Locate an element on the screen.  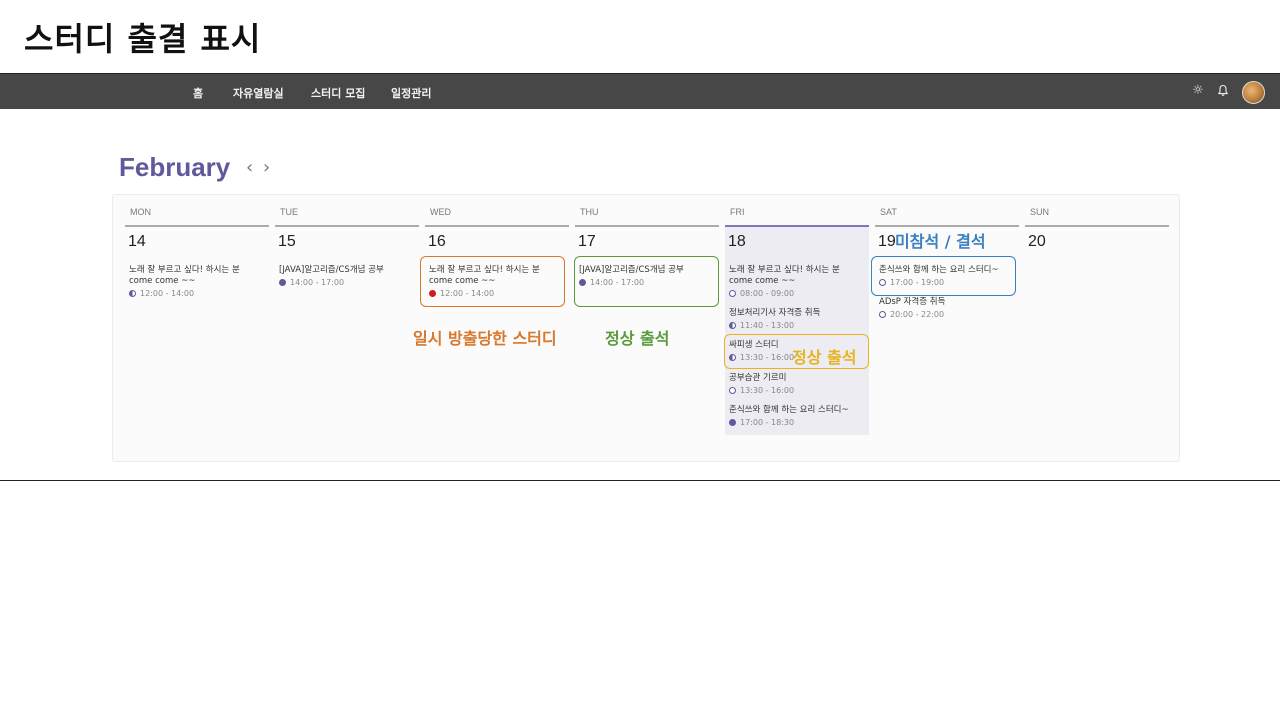
month-title: February is located at coordinates (175, 167).